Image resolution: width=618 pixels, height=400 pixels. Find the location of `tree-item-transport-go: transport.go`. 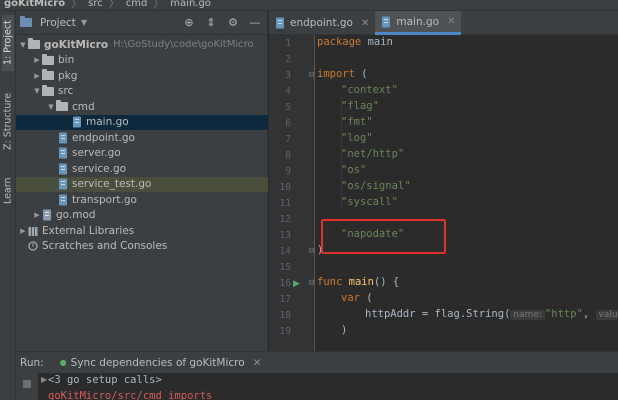

tree-item-transport-go: transport.go is located at coordinates (142, 200).